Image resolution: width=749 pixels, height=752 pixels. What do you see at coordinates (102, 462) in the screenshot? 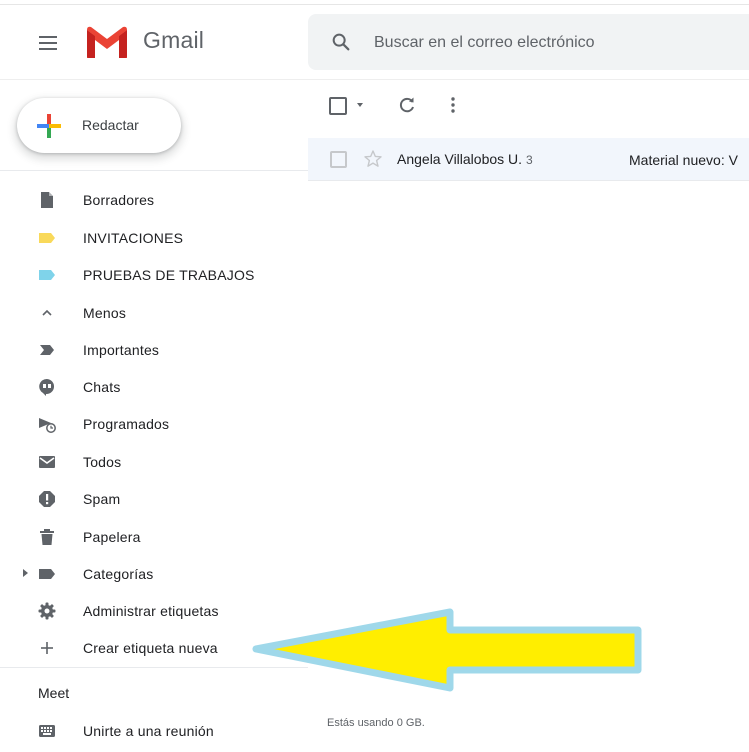
I see `sidebar-item-label: Todos` at bounding box center [102, 462].